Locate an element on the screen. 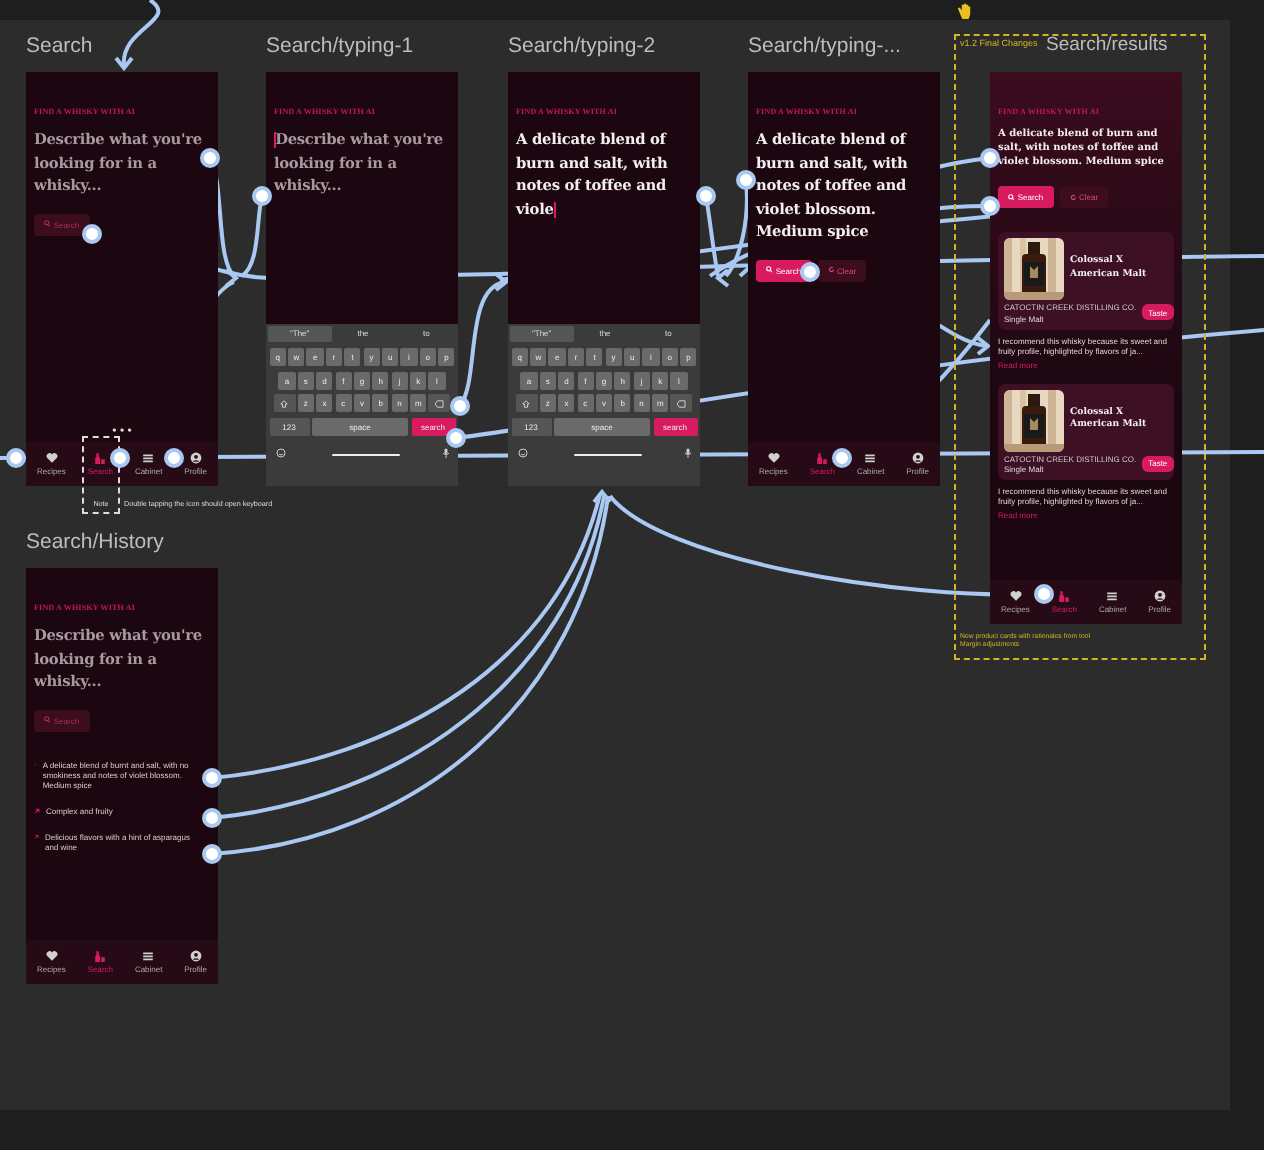 The height and width of the screenshot is (1150, 1264). frame-title: Search/typing-2 is located at coordinates (582, 46).